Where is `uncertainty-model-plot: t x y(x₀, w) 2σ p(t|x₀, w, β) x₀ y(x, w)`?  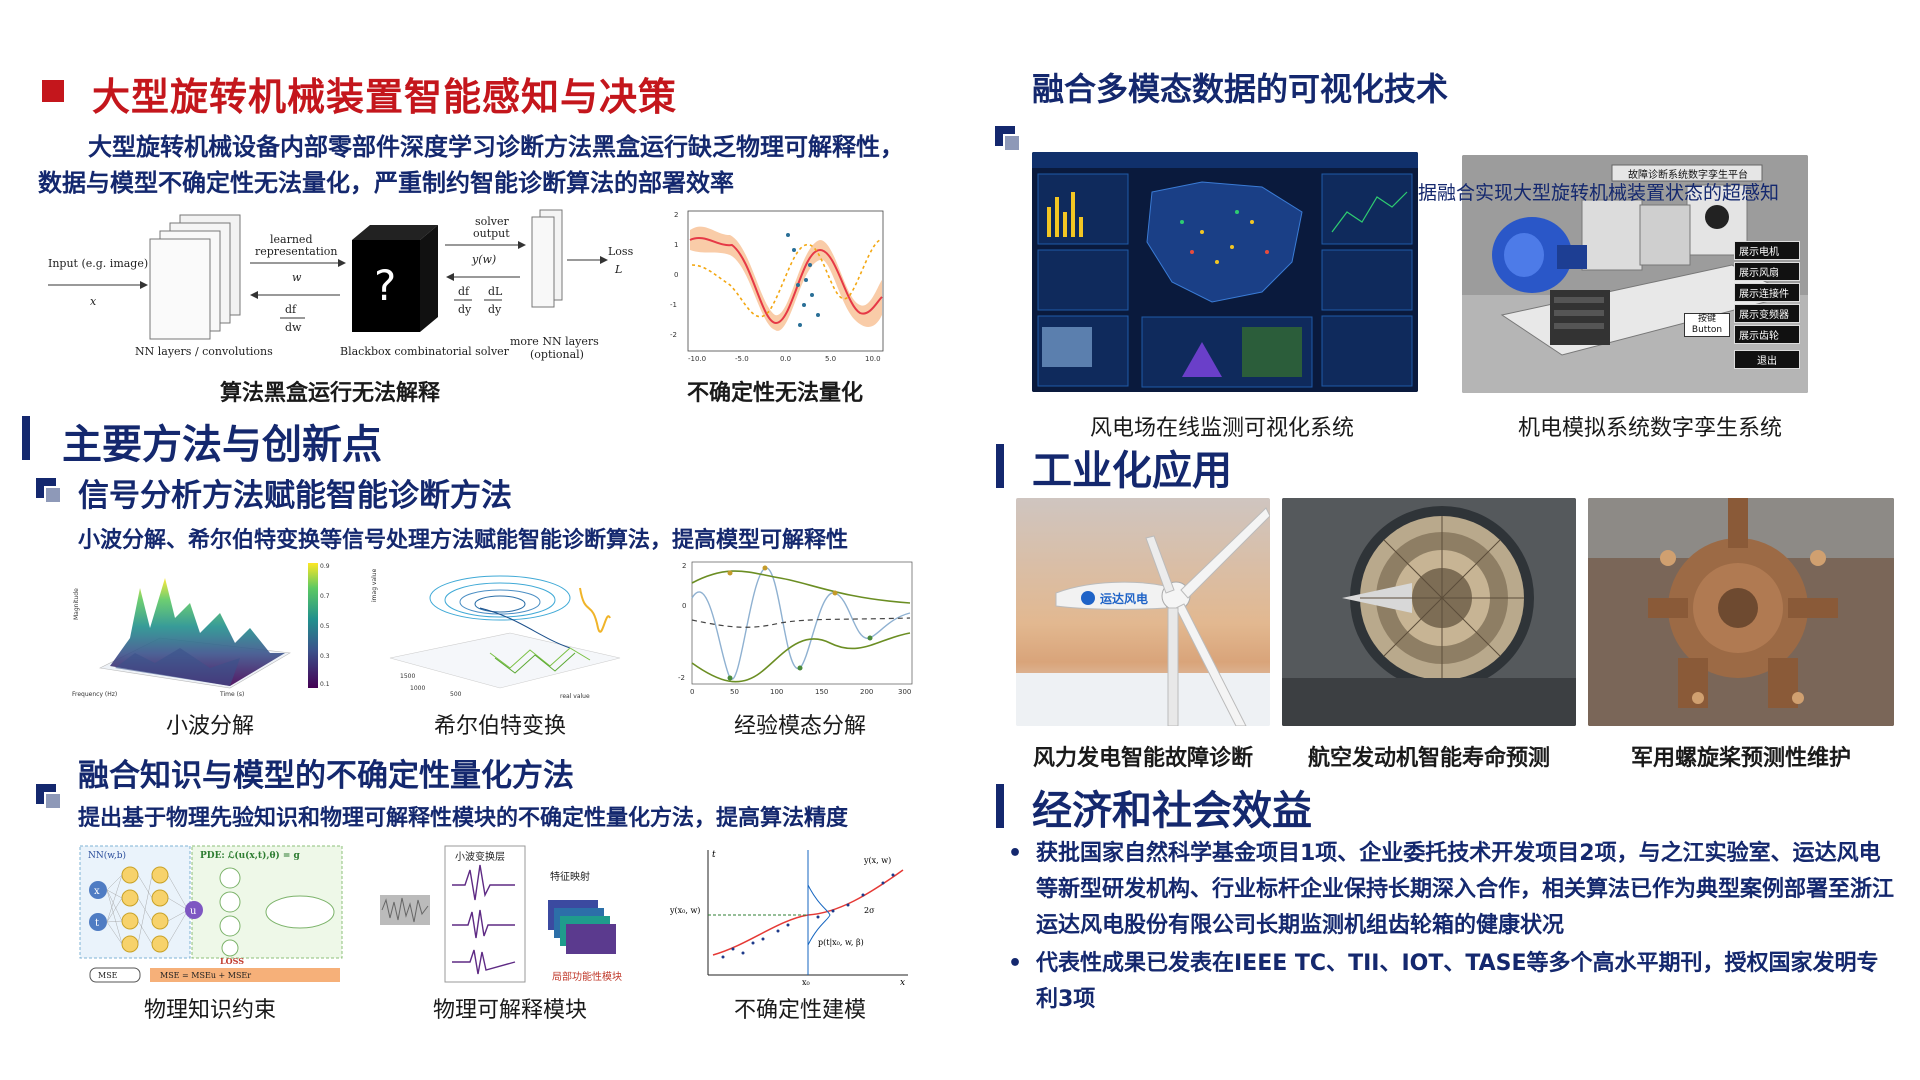 uncertainty-model-plot: t x y(x₀, w) 2σ p(t|x₀, w, β) x₀ y(x, w) is located at coordinates (793, 916).